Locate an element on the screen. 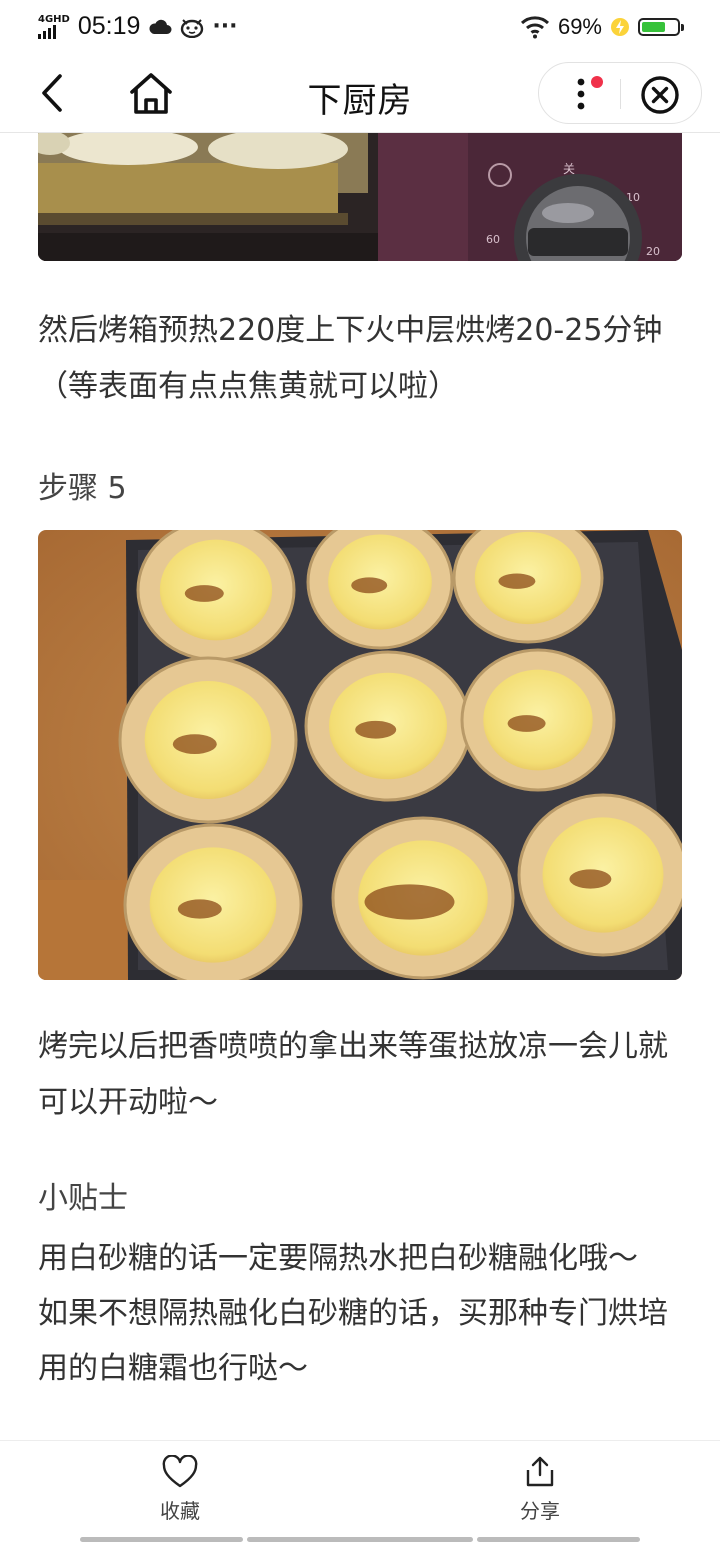  share-button: 分享 is located at coordinates (540, 1489).